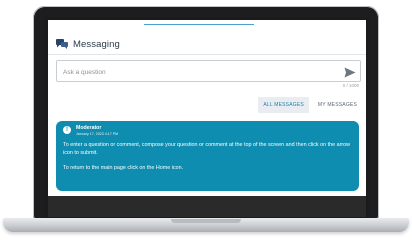  I want to click on message-author: Moderator, so click(89, 128).